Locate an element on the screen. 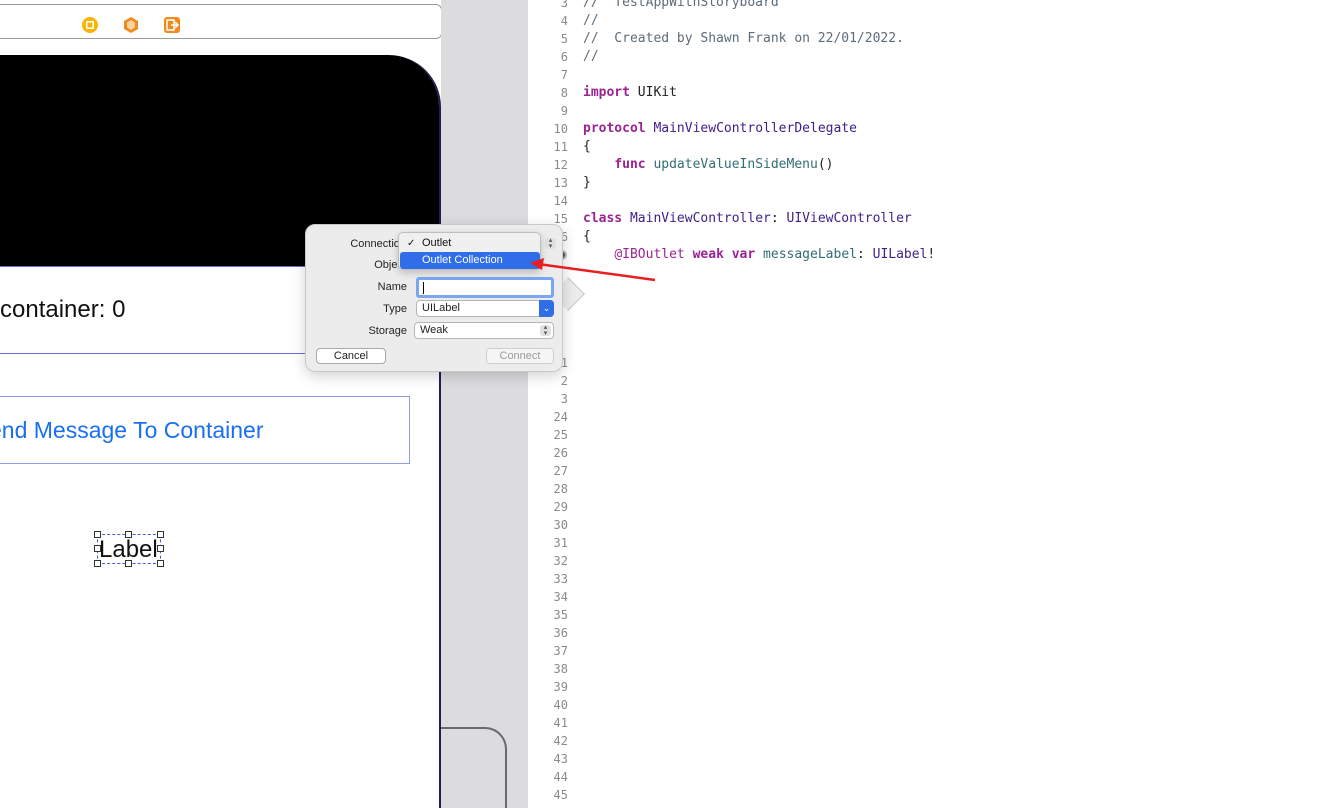  line-number: 8 is located at coordinates (564, 93).